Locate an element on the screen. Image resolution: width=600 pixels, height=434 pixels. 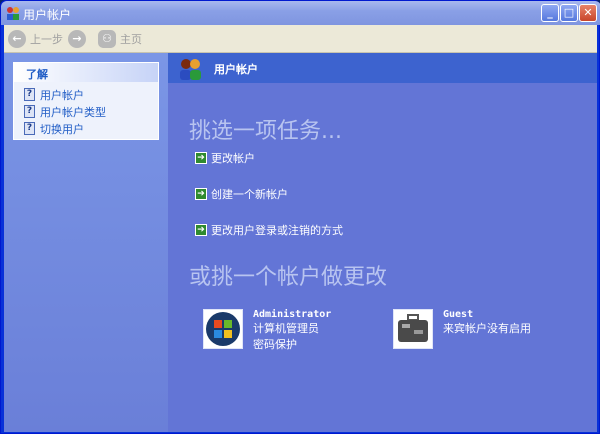
task-label: 创建一个新帐户 is located at coordinates (249, 194).